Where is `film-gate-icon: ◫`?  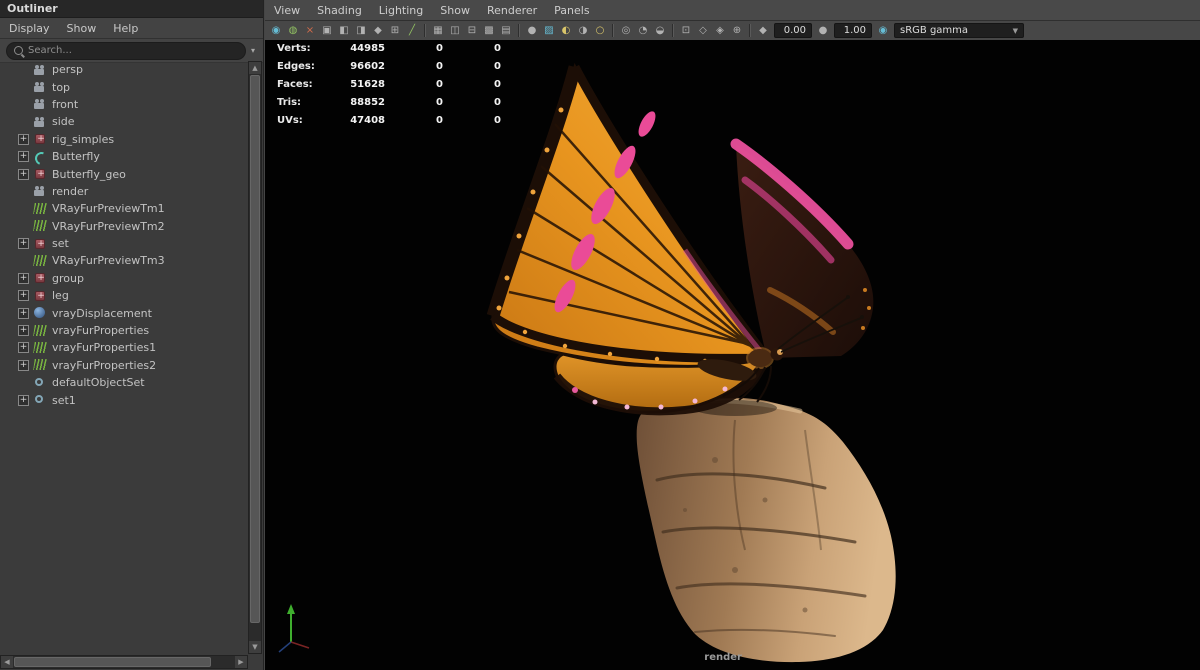 film-gate-icon: ◫ is located at coordinates (455, 30).